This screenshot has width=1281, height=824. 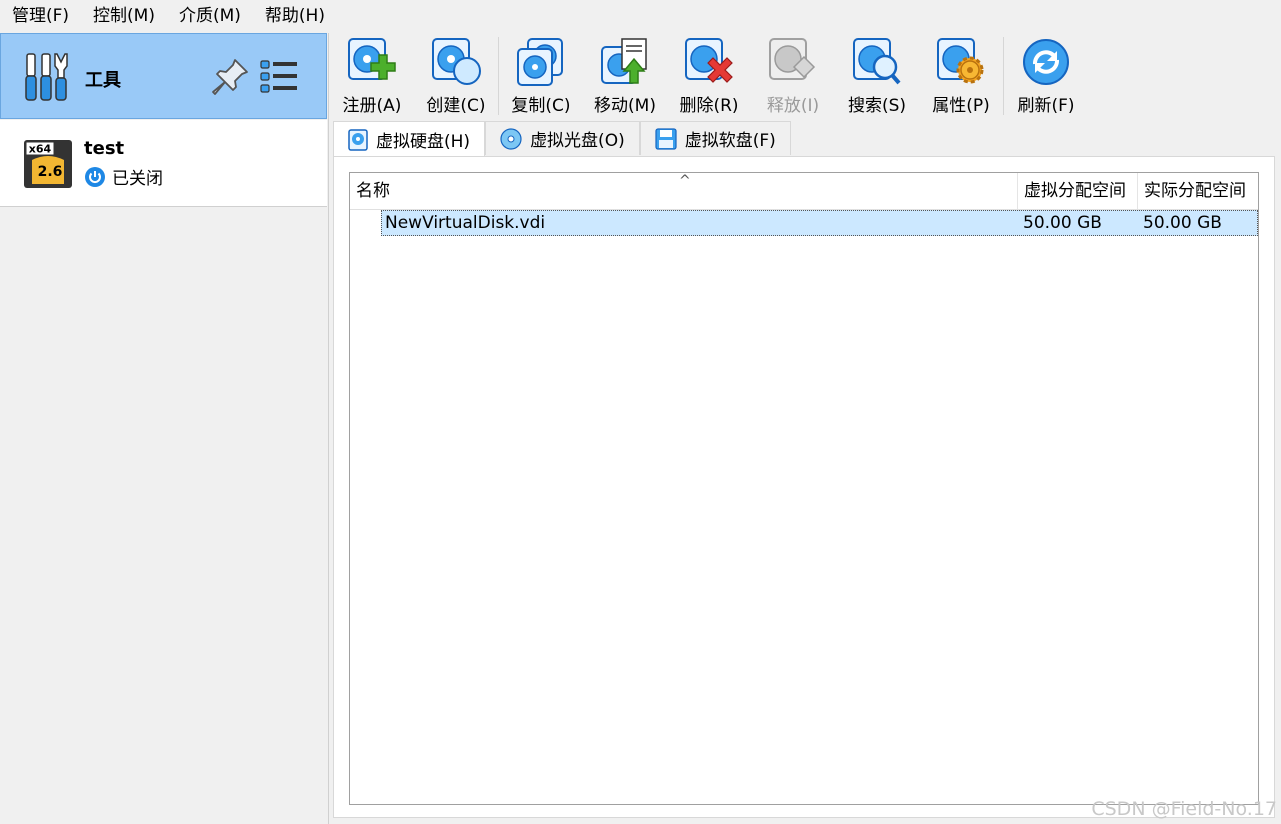 What do you see at coordinates (103, 80) in the screenshot?
I see `tools-label: 工具` at bounding box center [103, 80].